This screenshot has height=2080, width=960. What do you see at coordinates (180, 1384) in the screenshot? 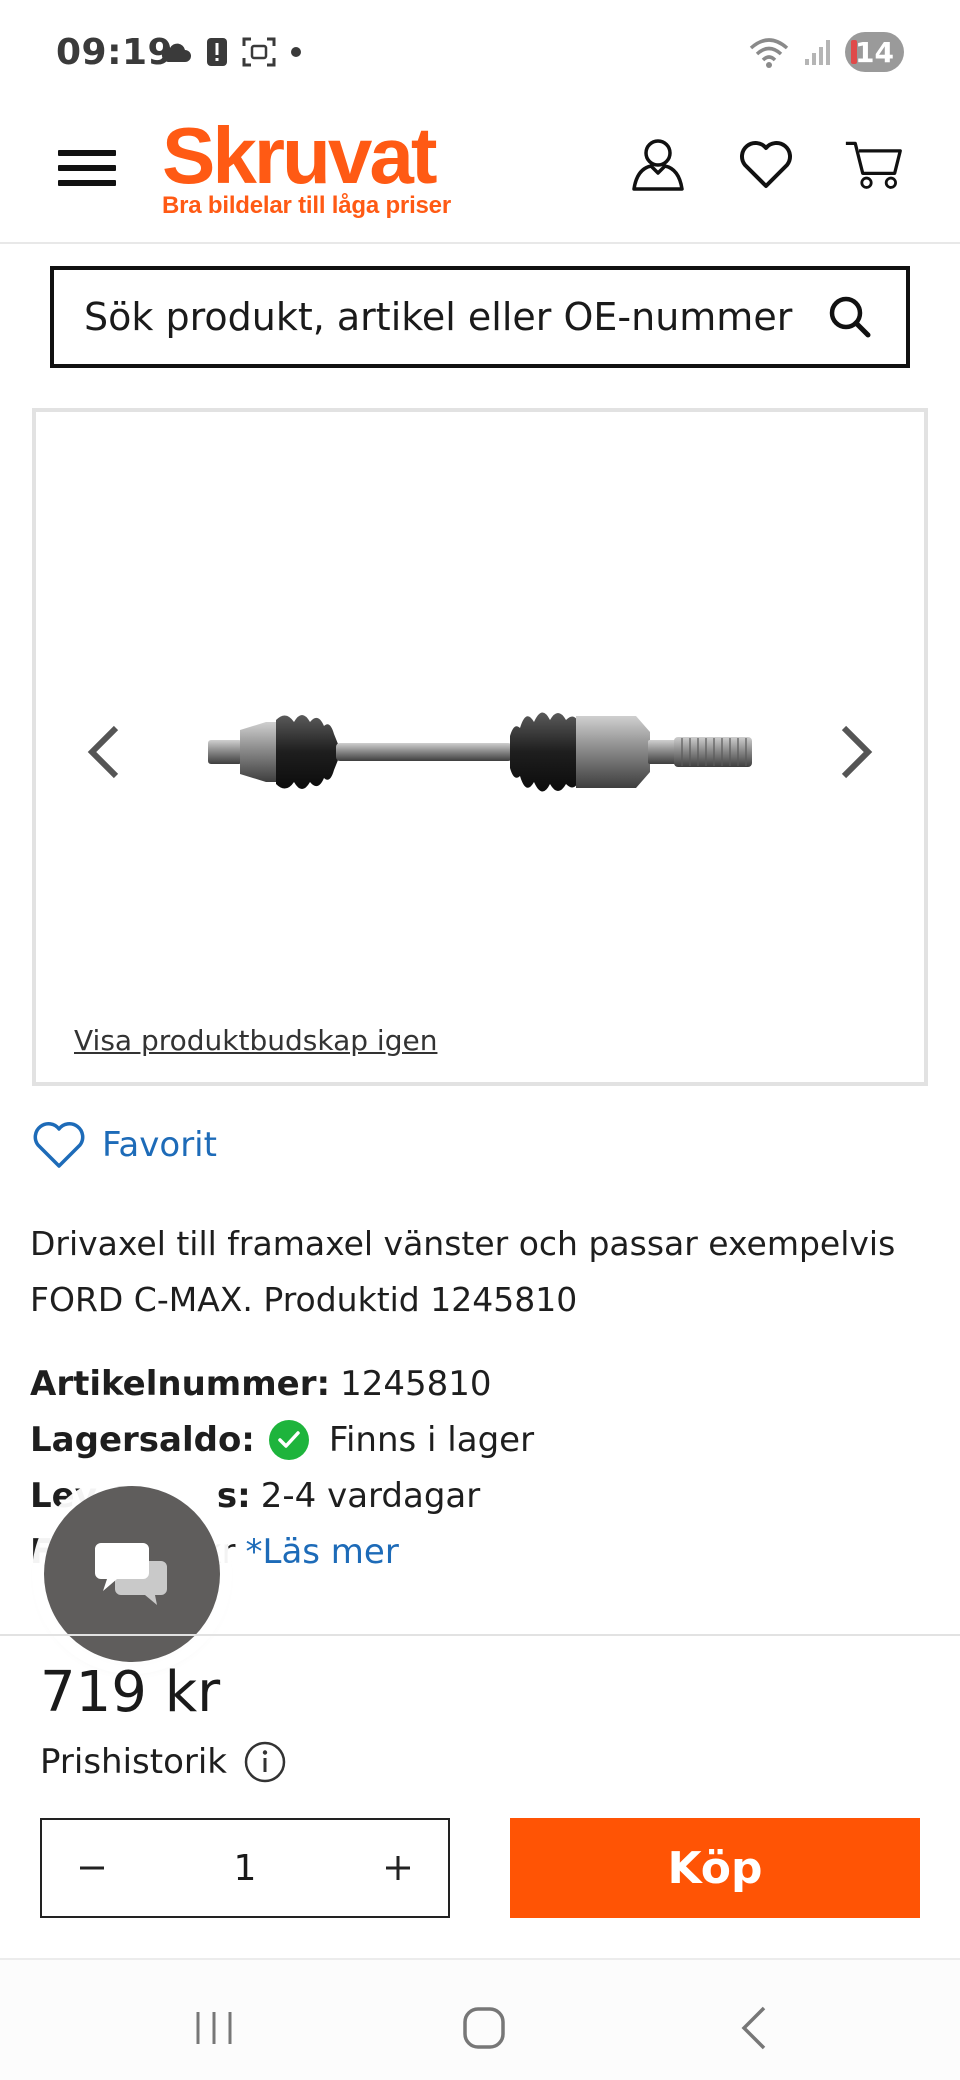
I see `article-number-label: Artikelnummer:` at bounding box center [180, 1384].